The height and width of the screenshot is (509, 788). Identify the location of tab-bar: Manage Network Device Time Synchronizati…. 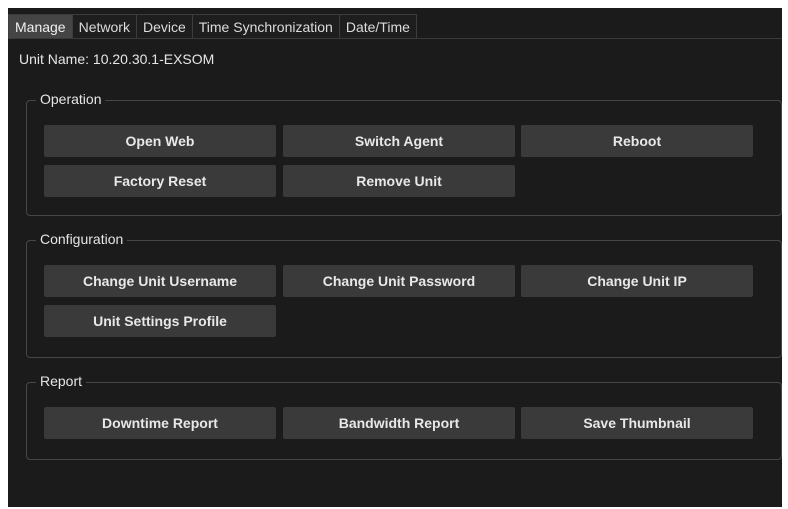
(395, 26).